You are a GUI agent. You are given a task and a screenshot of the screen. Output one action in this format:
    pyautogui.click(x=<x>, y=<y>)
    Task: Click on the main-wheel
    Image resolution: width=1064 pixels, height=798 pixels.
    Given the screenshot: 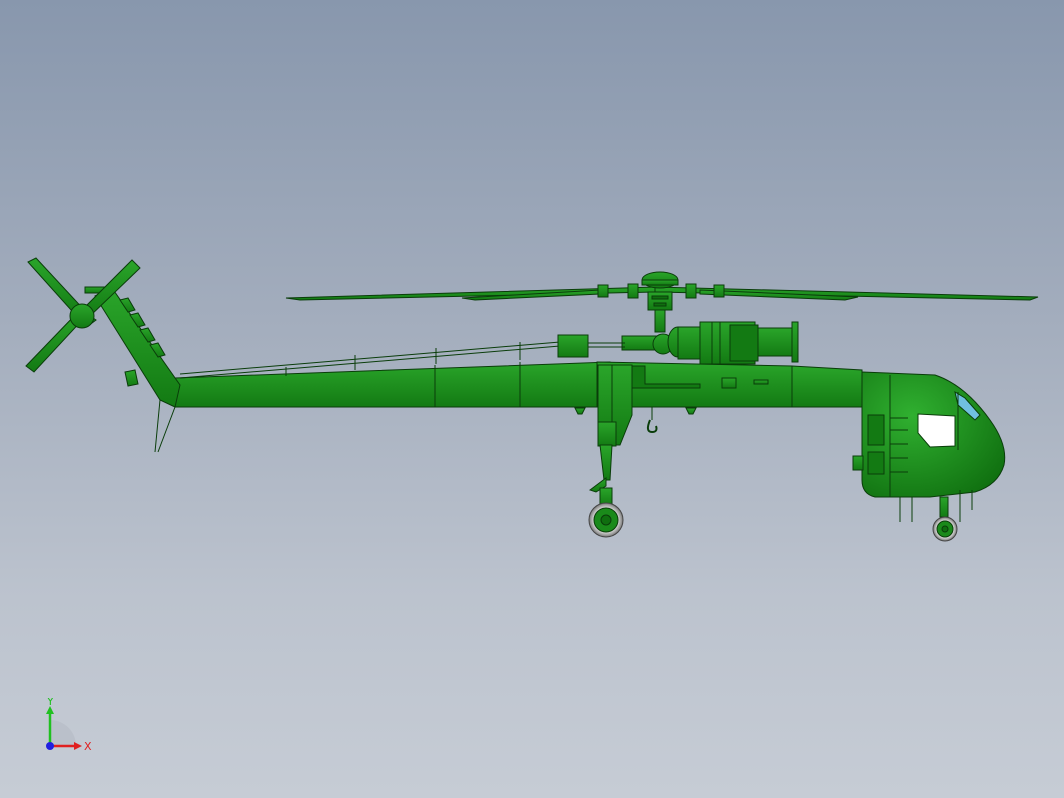 What is the action you would take?
    pyautogui.click(x=606, y=520)
    